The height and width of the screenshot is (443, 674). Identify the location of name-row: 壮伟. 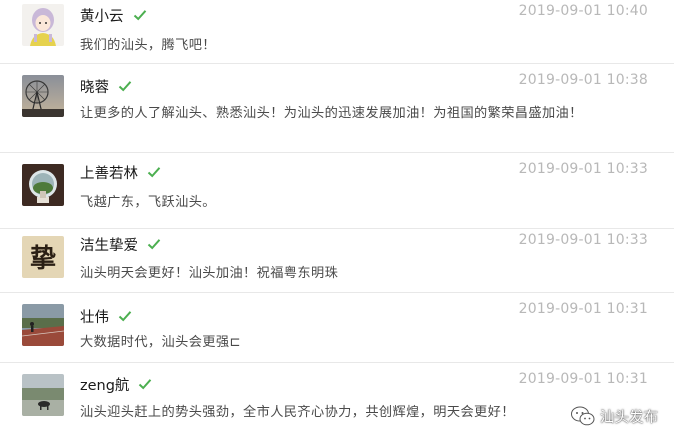
(106, 316).